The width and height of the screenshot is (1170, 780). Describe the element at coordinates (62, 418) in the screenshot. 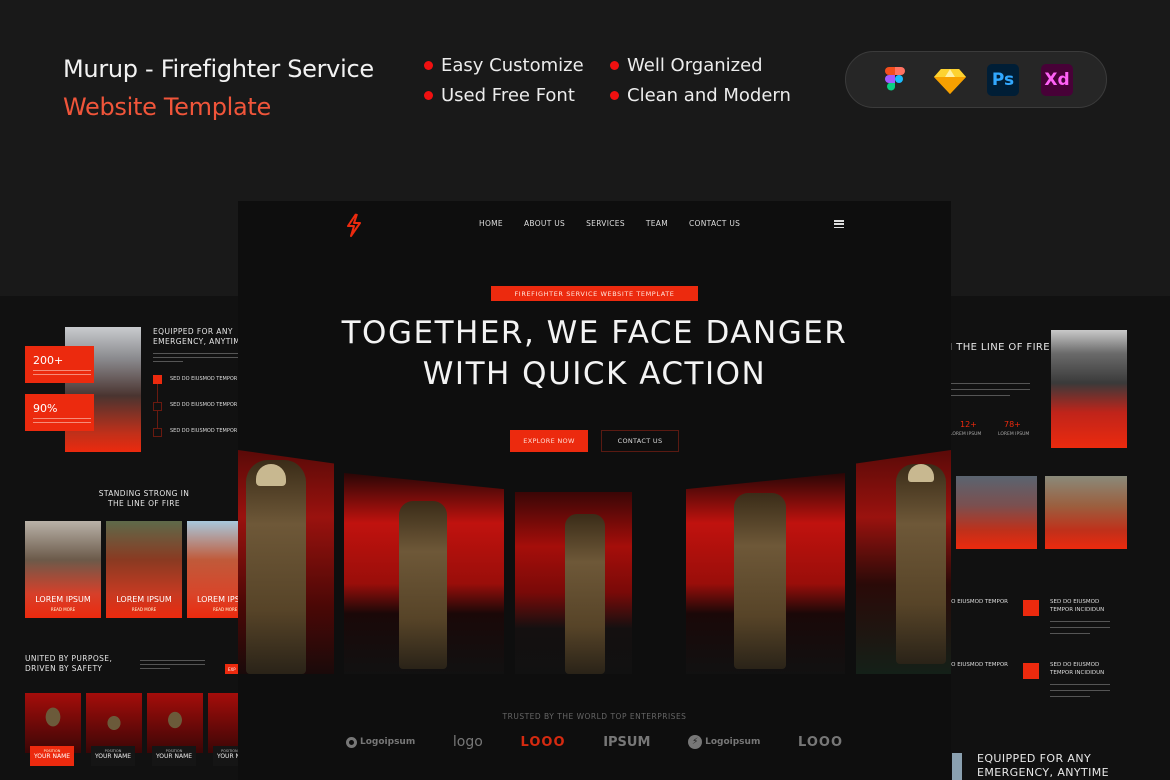

I see `stat-description` at that location.